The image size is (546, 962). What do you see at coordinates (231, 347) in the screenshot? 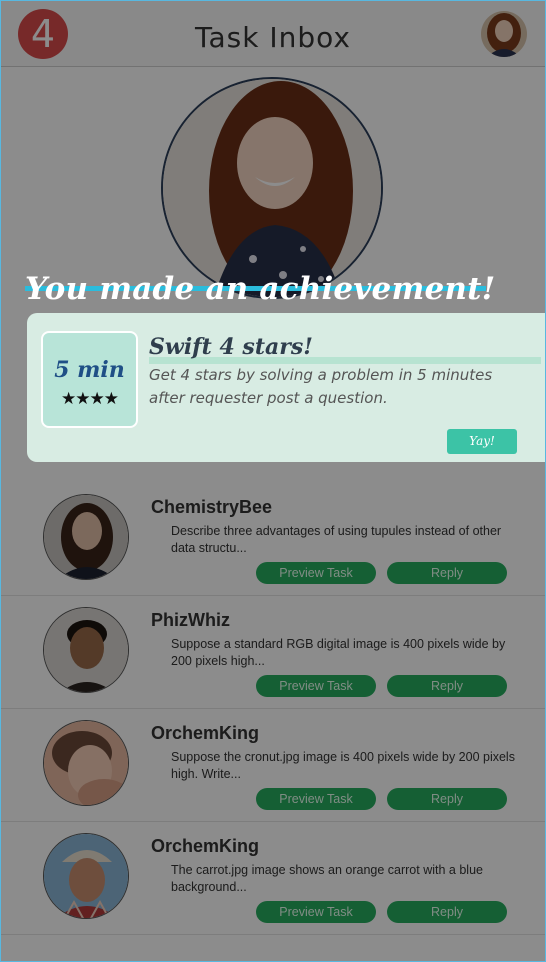
I see `achievement-title: Swift 4 stars!` at bounding box center [231, 347].